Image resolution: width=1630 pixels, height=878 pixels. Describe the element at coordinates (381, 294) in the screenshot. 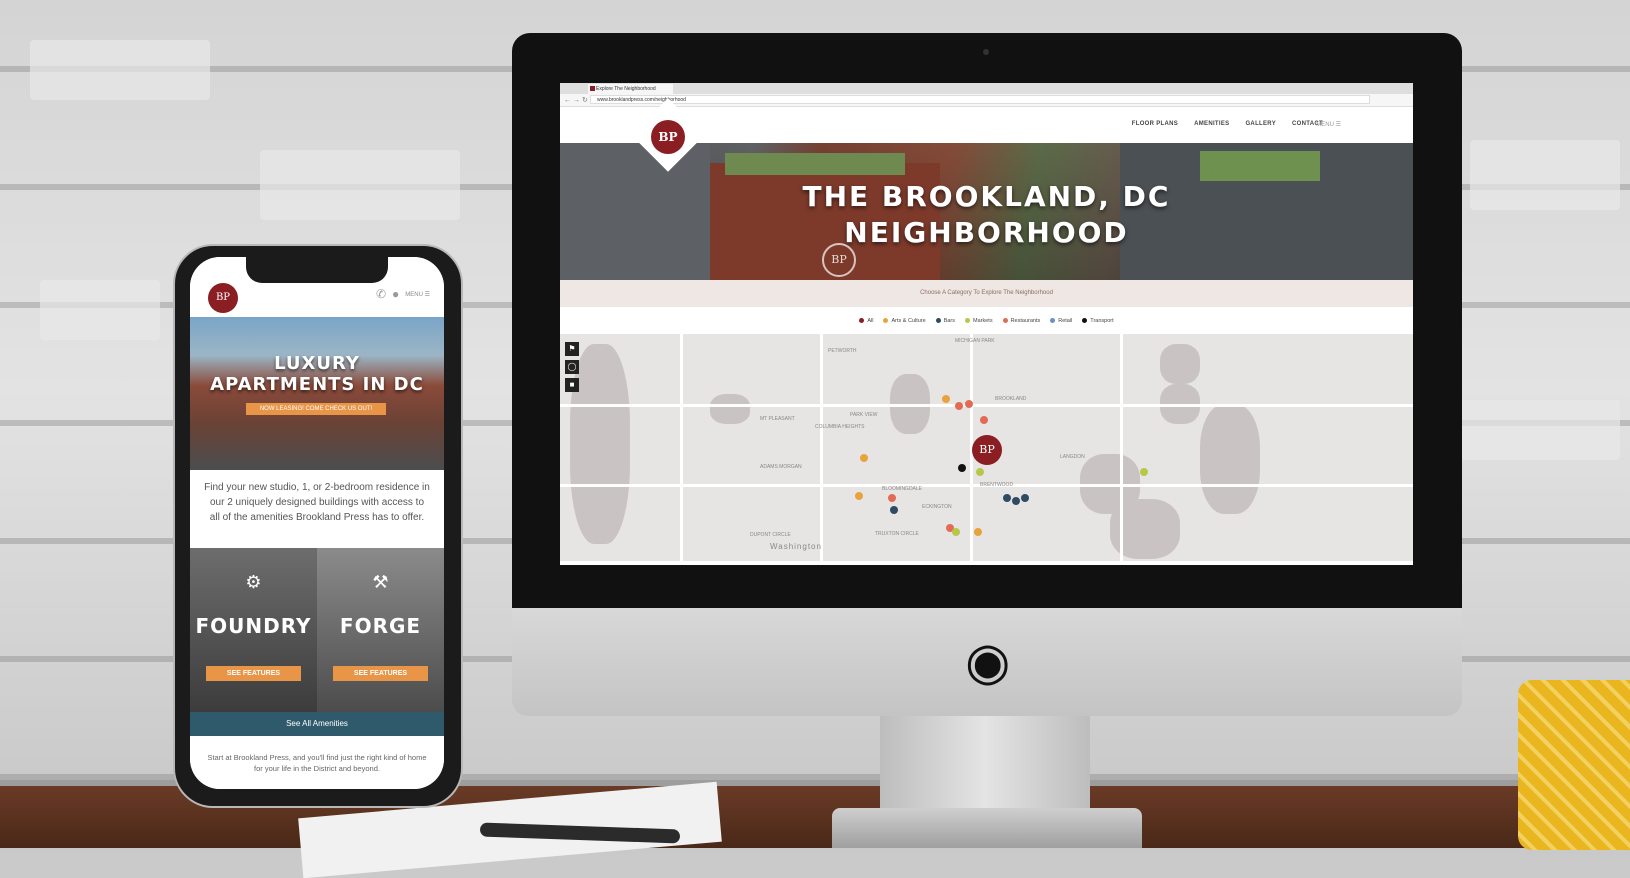

I see `phone-icon: ✆` at that location.